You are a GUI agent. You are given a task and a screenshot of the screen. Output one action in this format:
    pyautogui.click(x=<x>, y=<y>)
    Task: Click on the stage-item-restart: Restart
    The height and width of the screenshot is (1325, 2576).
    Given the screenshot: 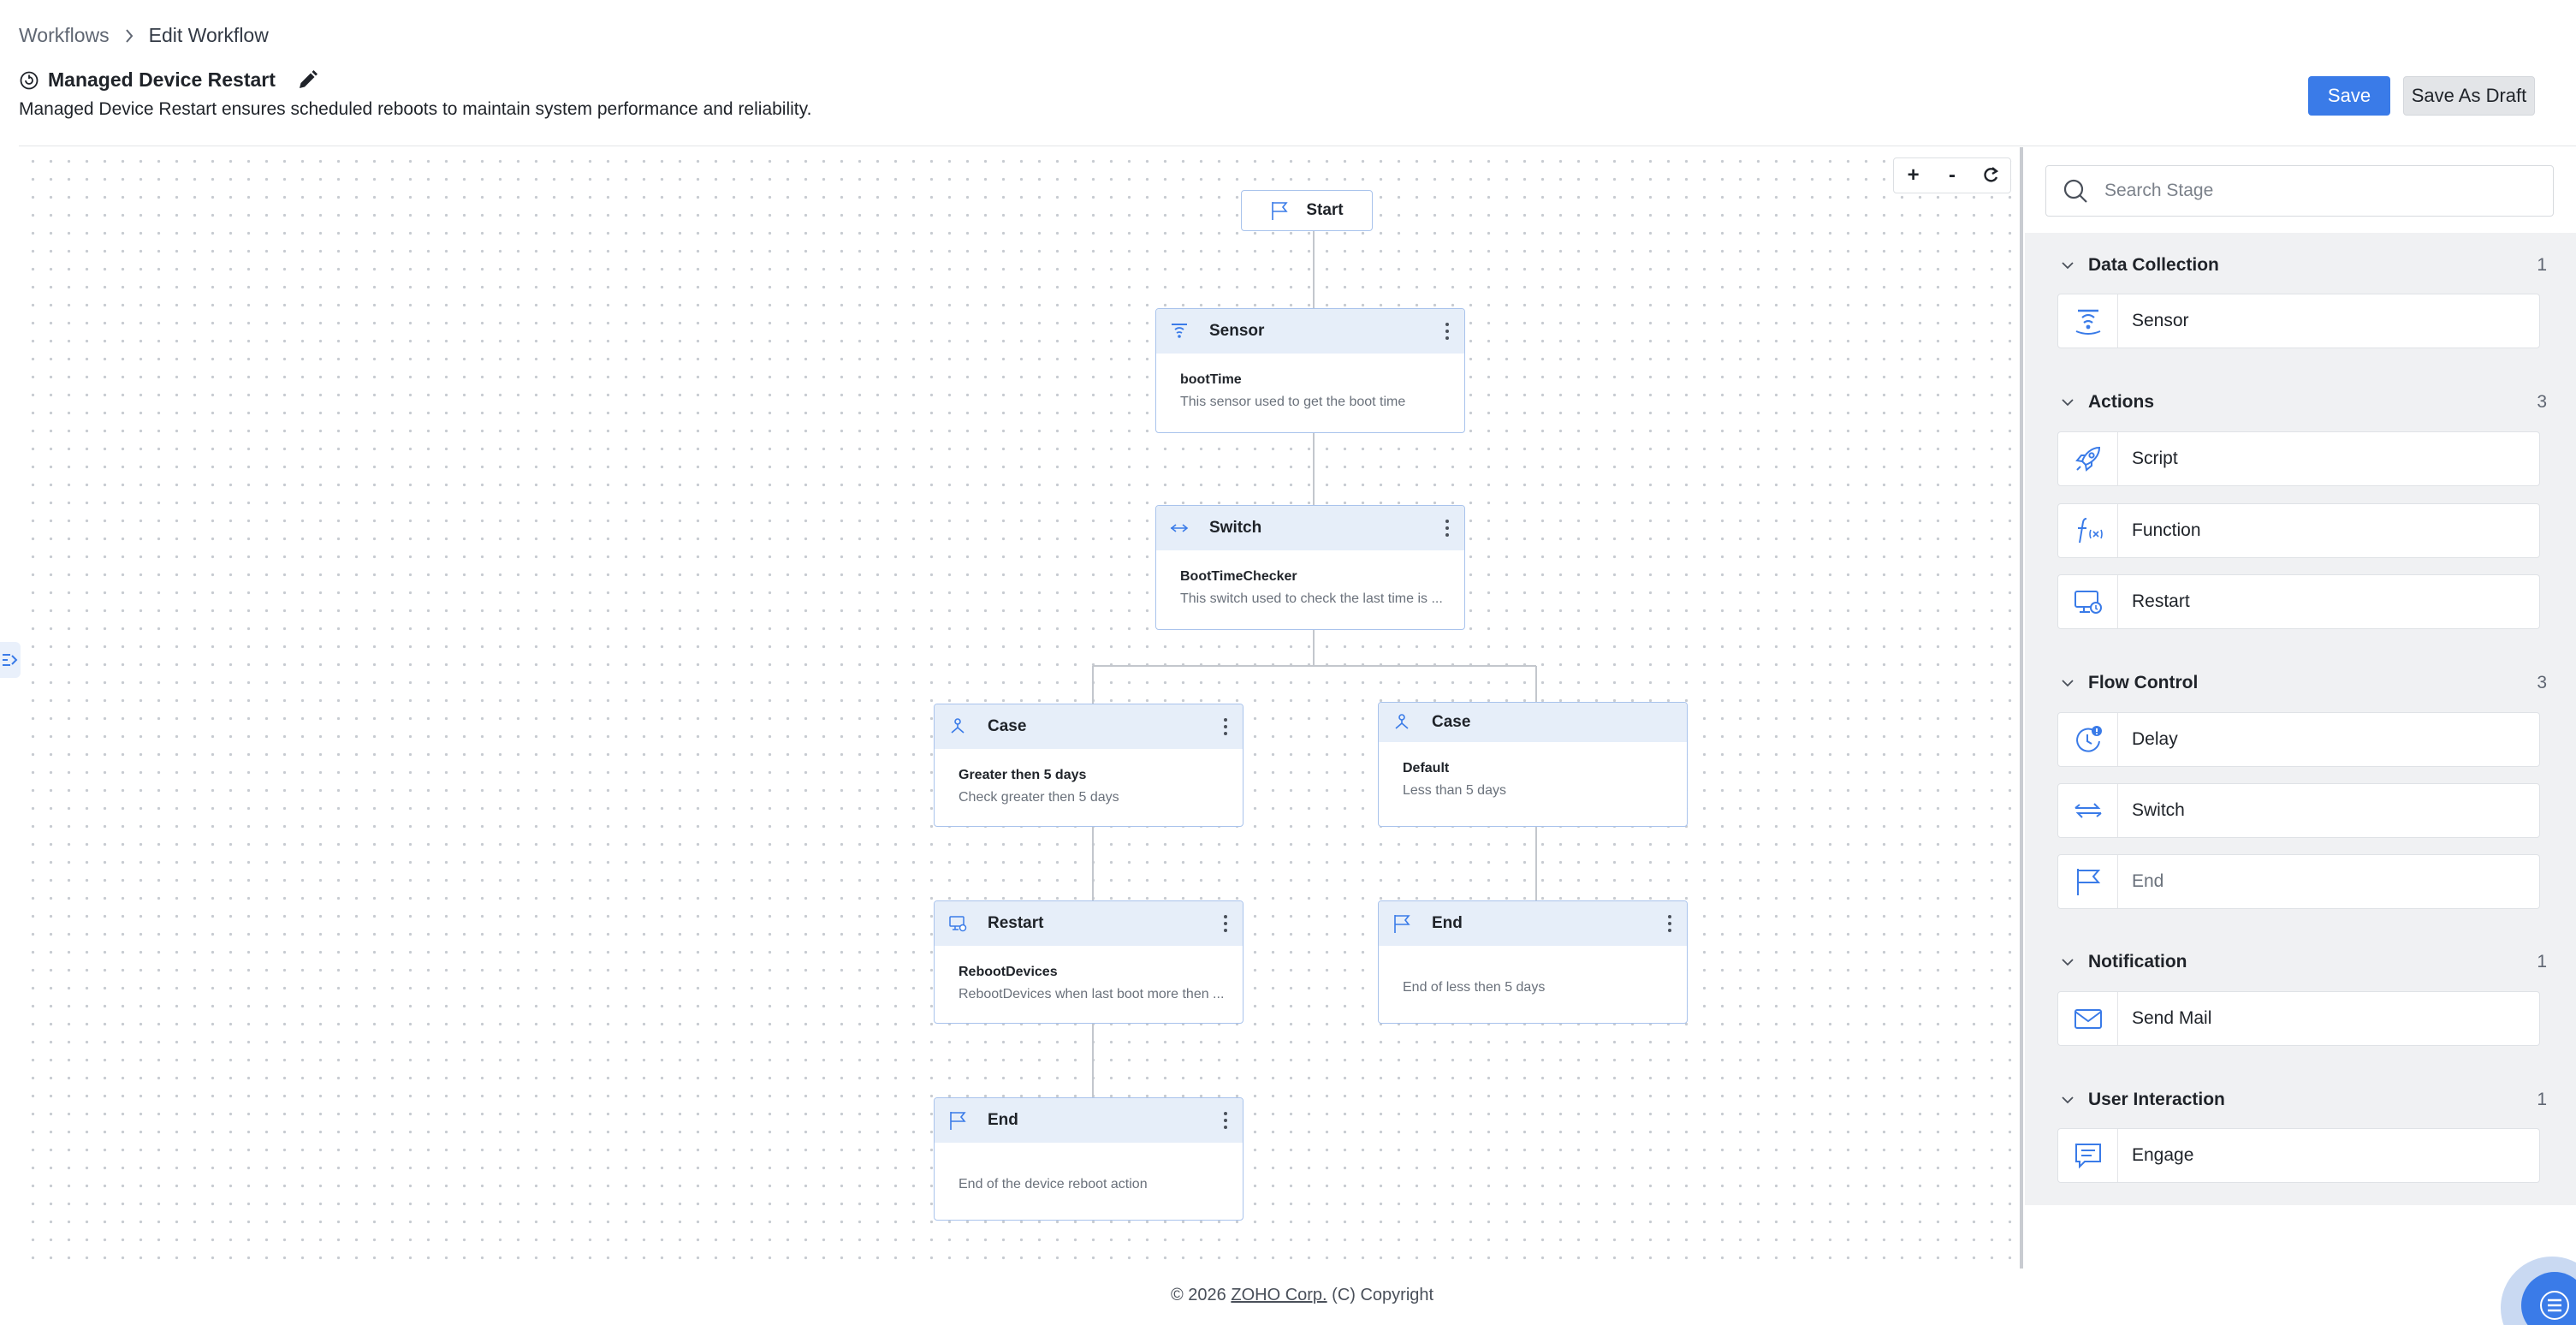 What is the action you would take?
    pyautogui.click(x=2298, y=601)
    